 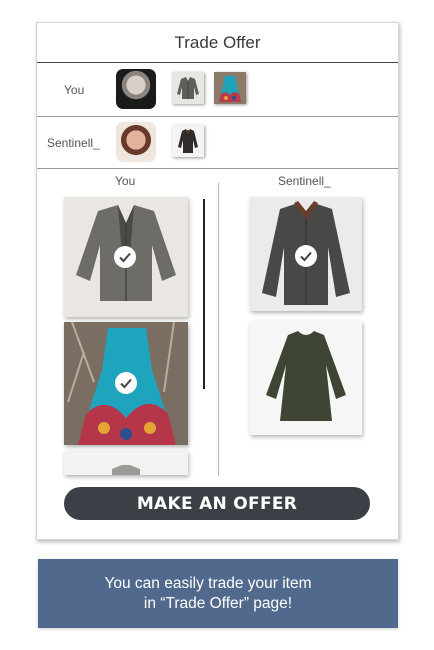 What do you see at coordinates (217, 43) in the screenshot?
I see `page-title: Trade Offer` at bounding box center [217, 43].